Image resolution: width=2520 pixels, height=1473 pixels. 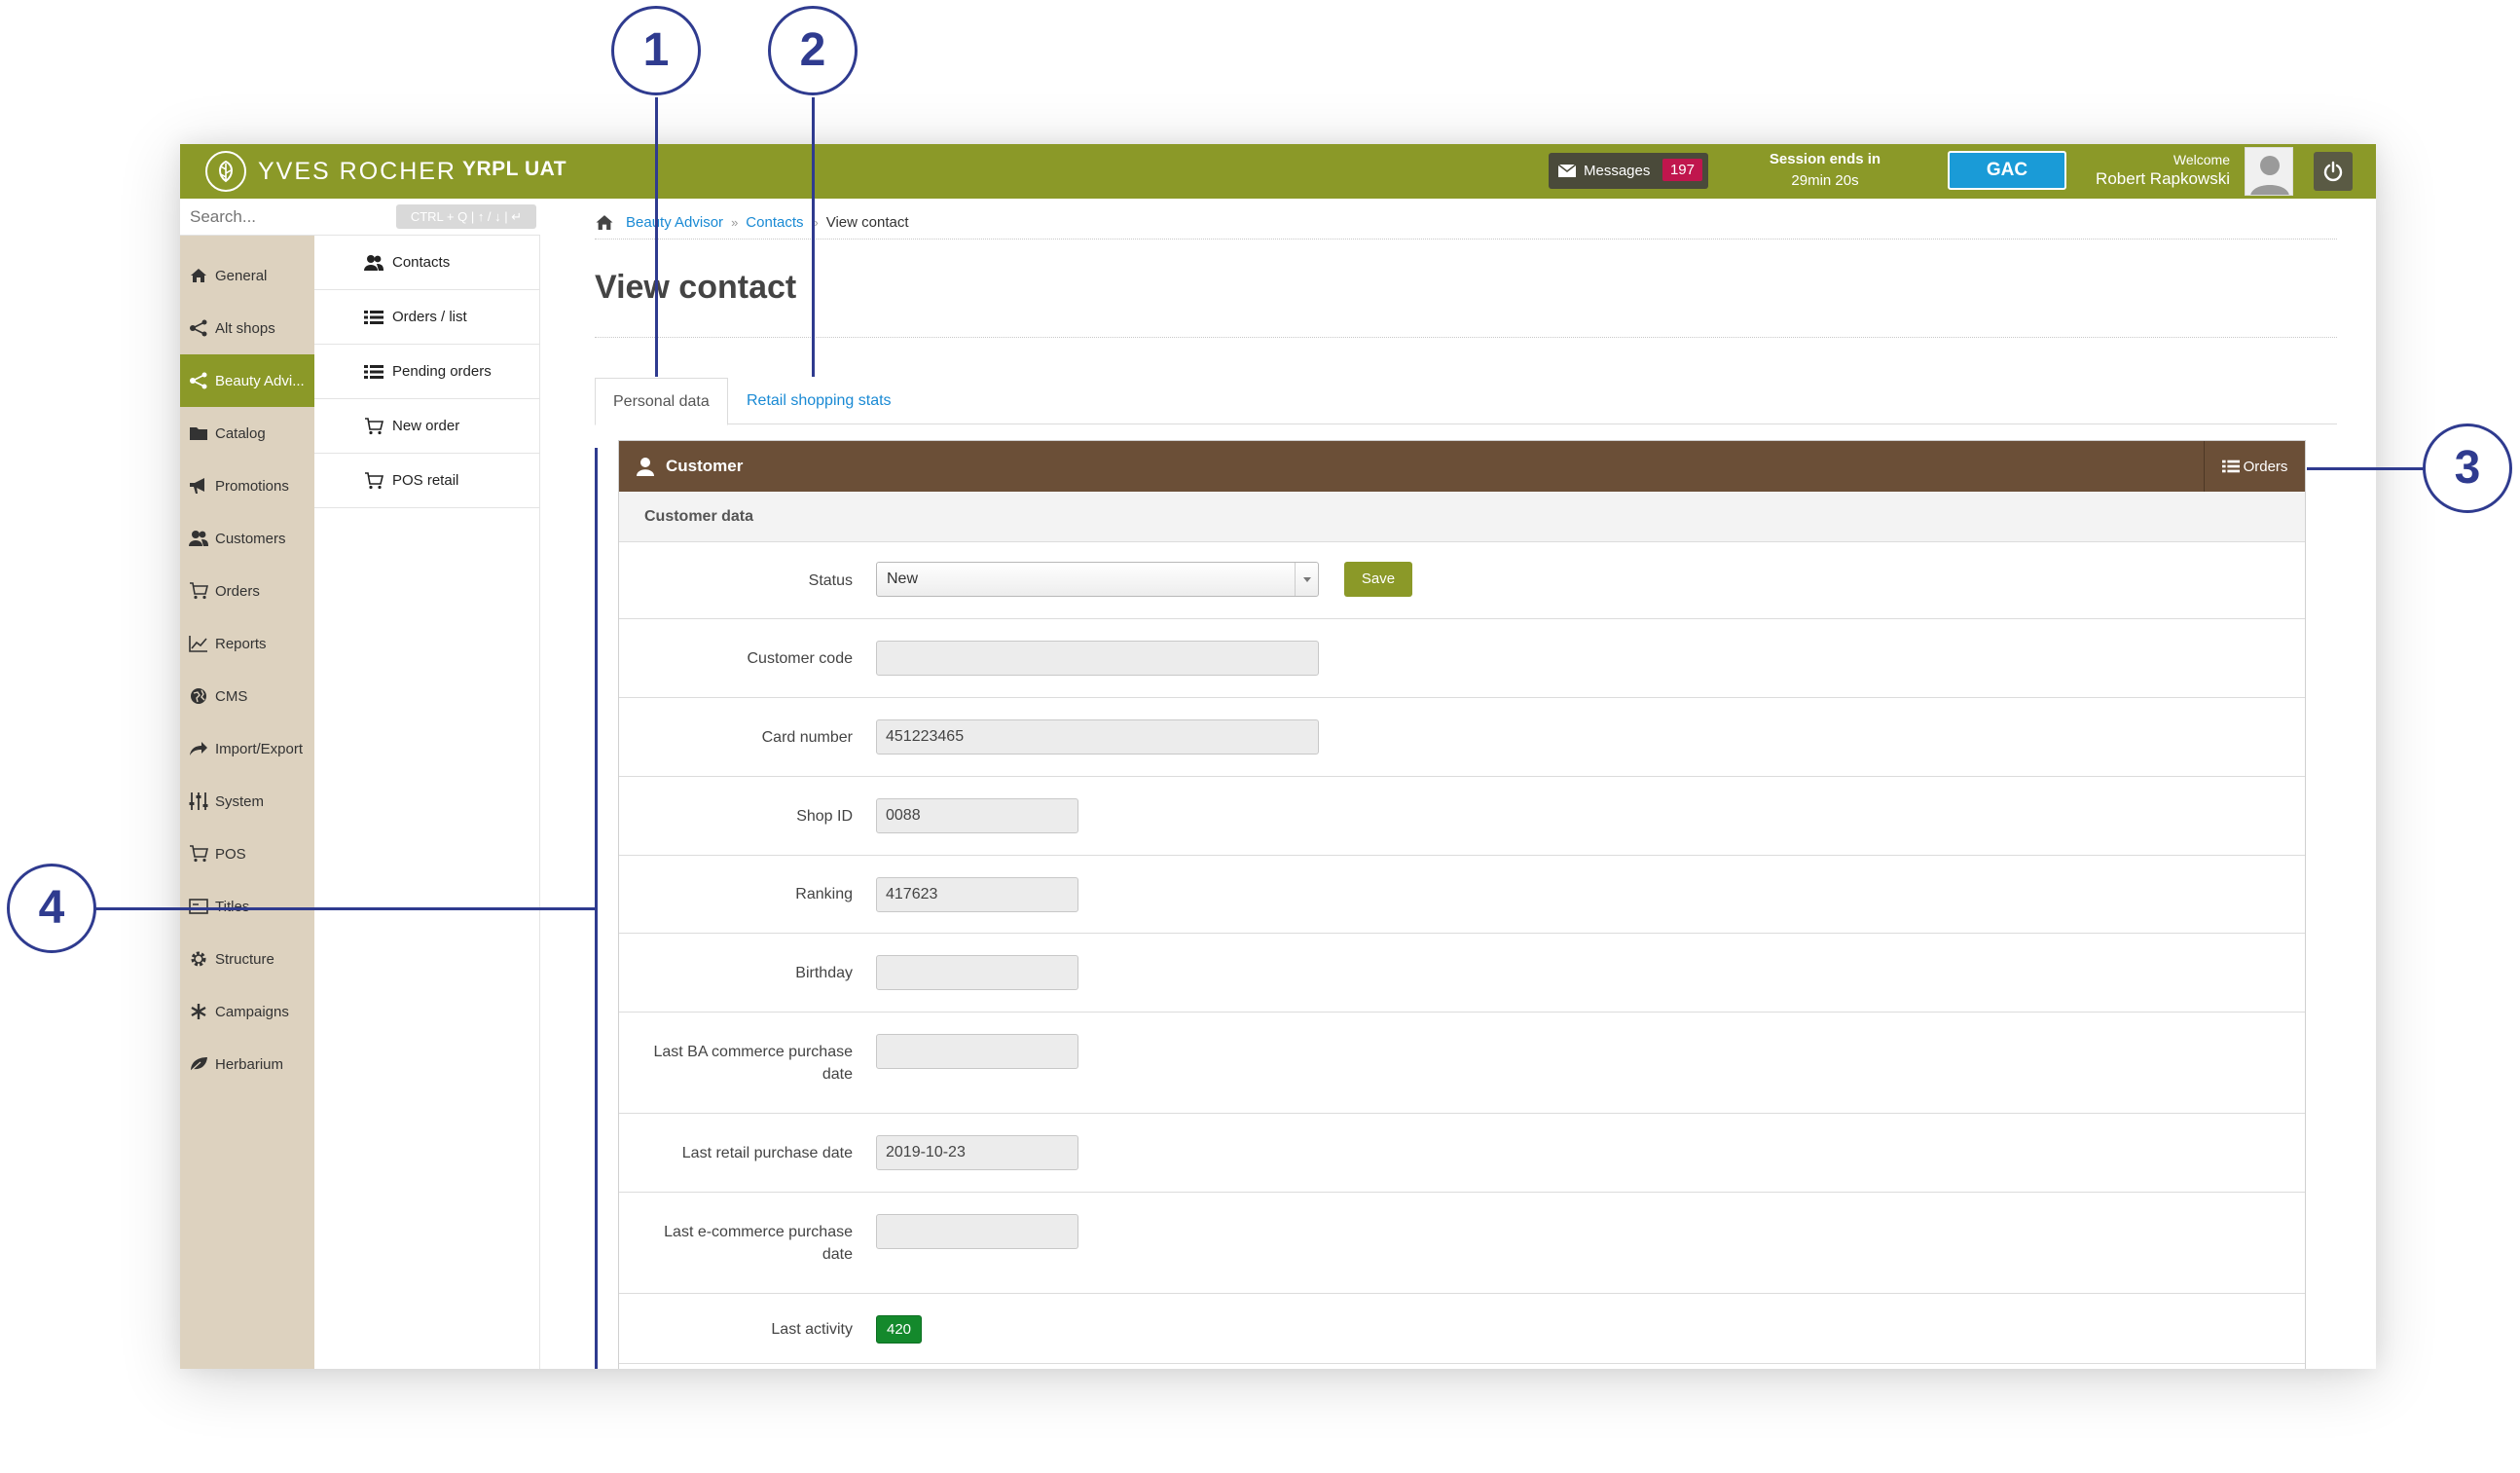 I want to click on home-icon, so click(x=604, y=222).